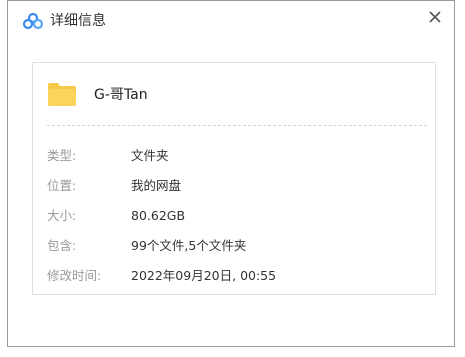 This screenshot has width=465, height=357. What do you see at coordinates (204, 275) in the screenshot?
I see `detail-value: 2022年09月20日, 00:55` at bounding box center [204, 275].